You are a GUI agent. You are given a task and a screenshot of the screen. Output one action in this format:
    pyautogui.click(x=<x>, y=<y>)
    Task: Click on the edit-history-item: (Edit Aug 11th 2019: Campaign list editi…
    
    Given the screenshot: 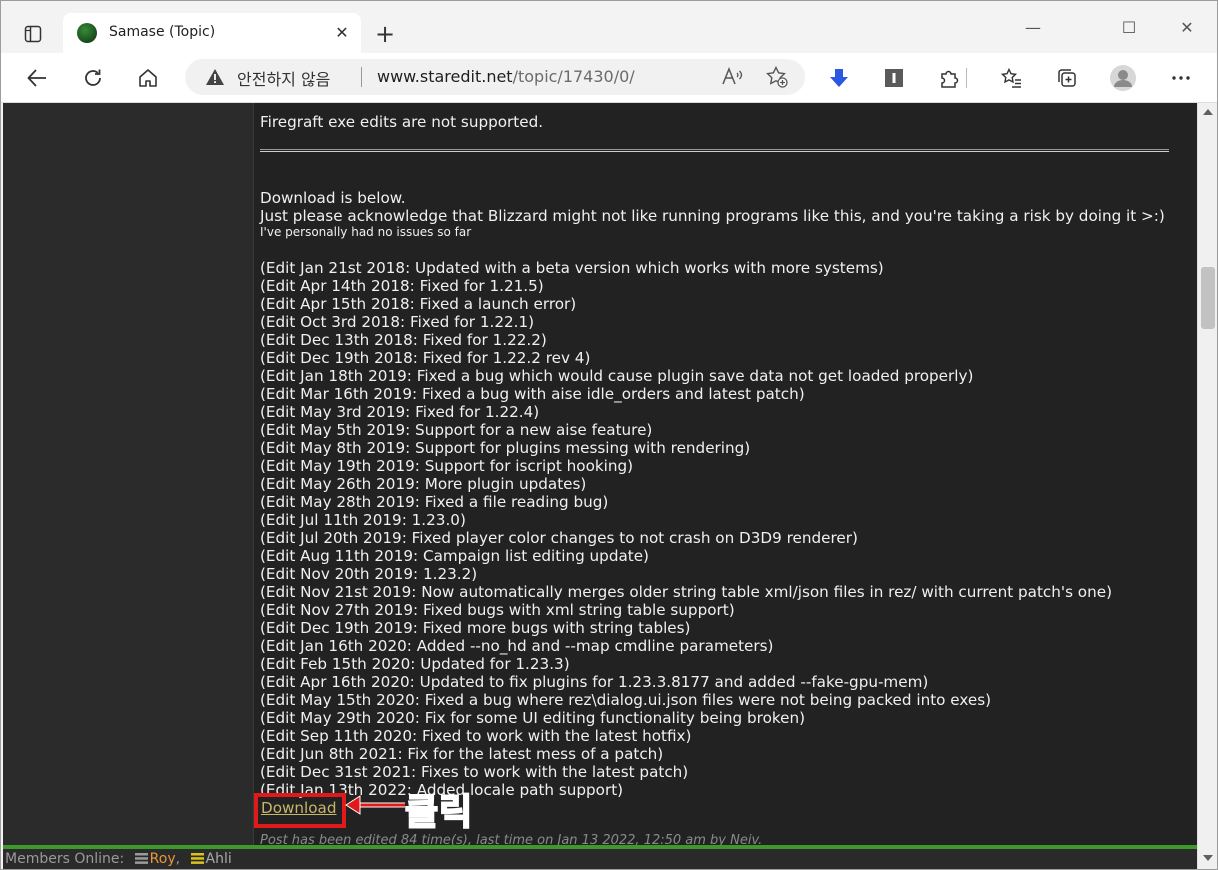 What is the action you would take?
    pyautogui.click(x=454, y=556)
    